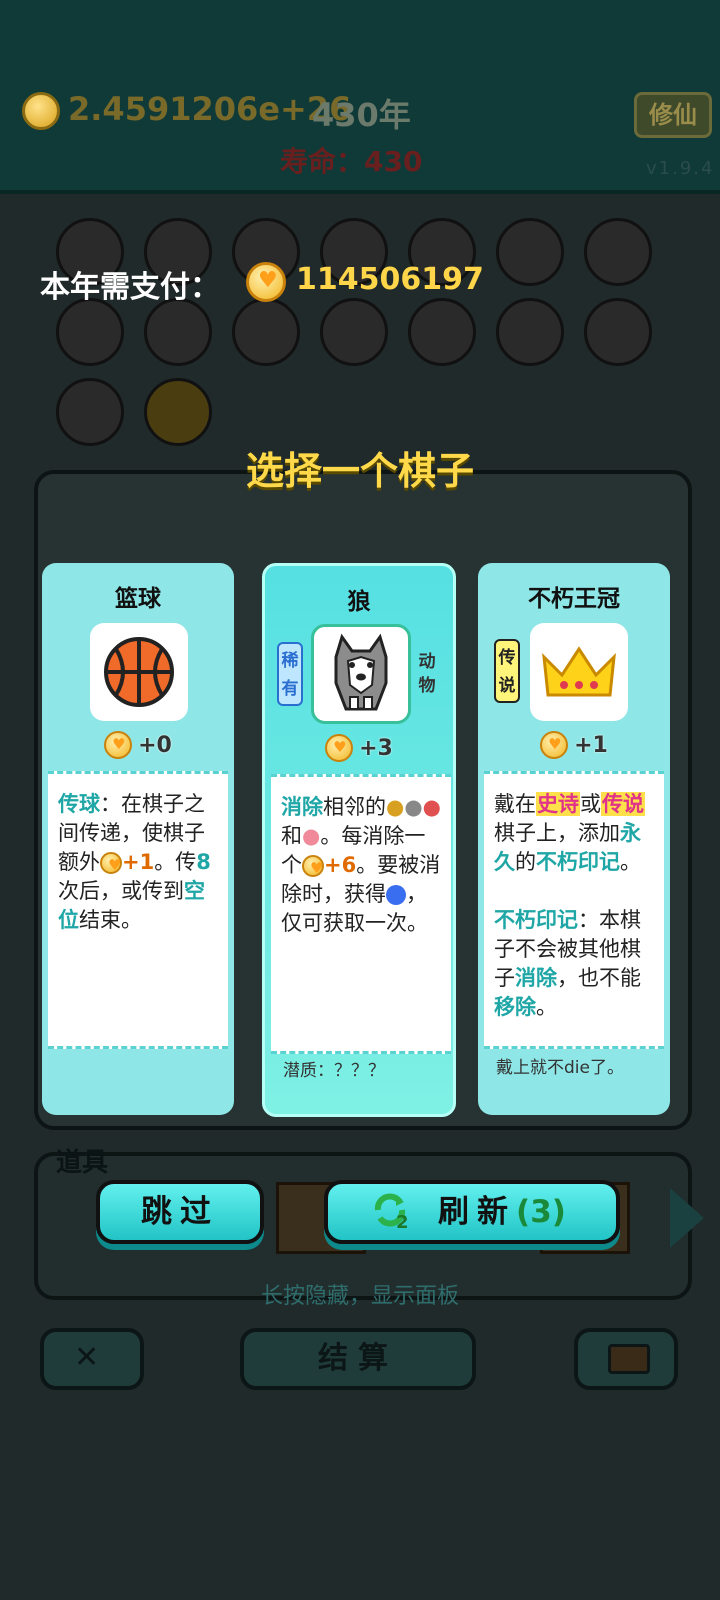 This screenshot has width=720, height=1600. What do you see at coordinates (361, 674) in the screenshot?
I see `wolf-icon` at bounding box center [361, 674].